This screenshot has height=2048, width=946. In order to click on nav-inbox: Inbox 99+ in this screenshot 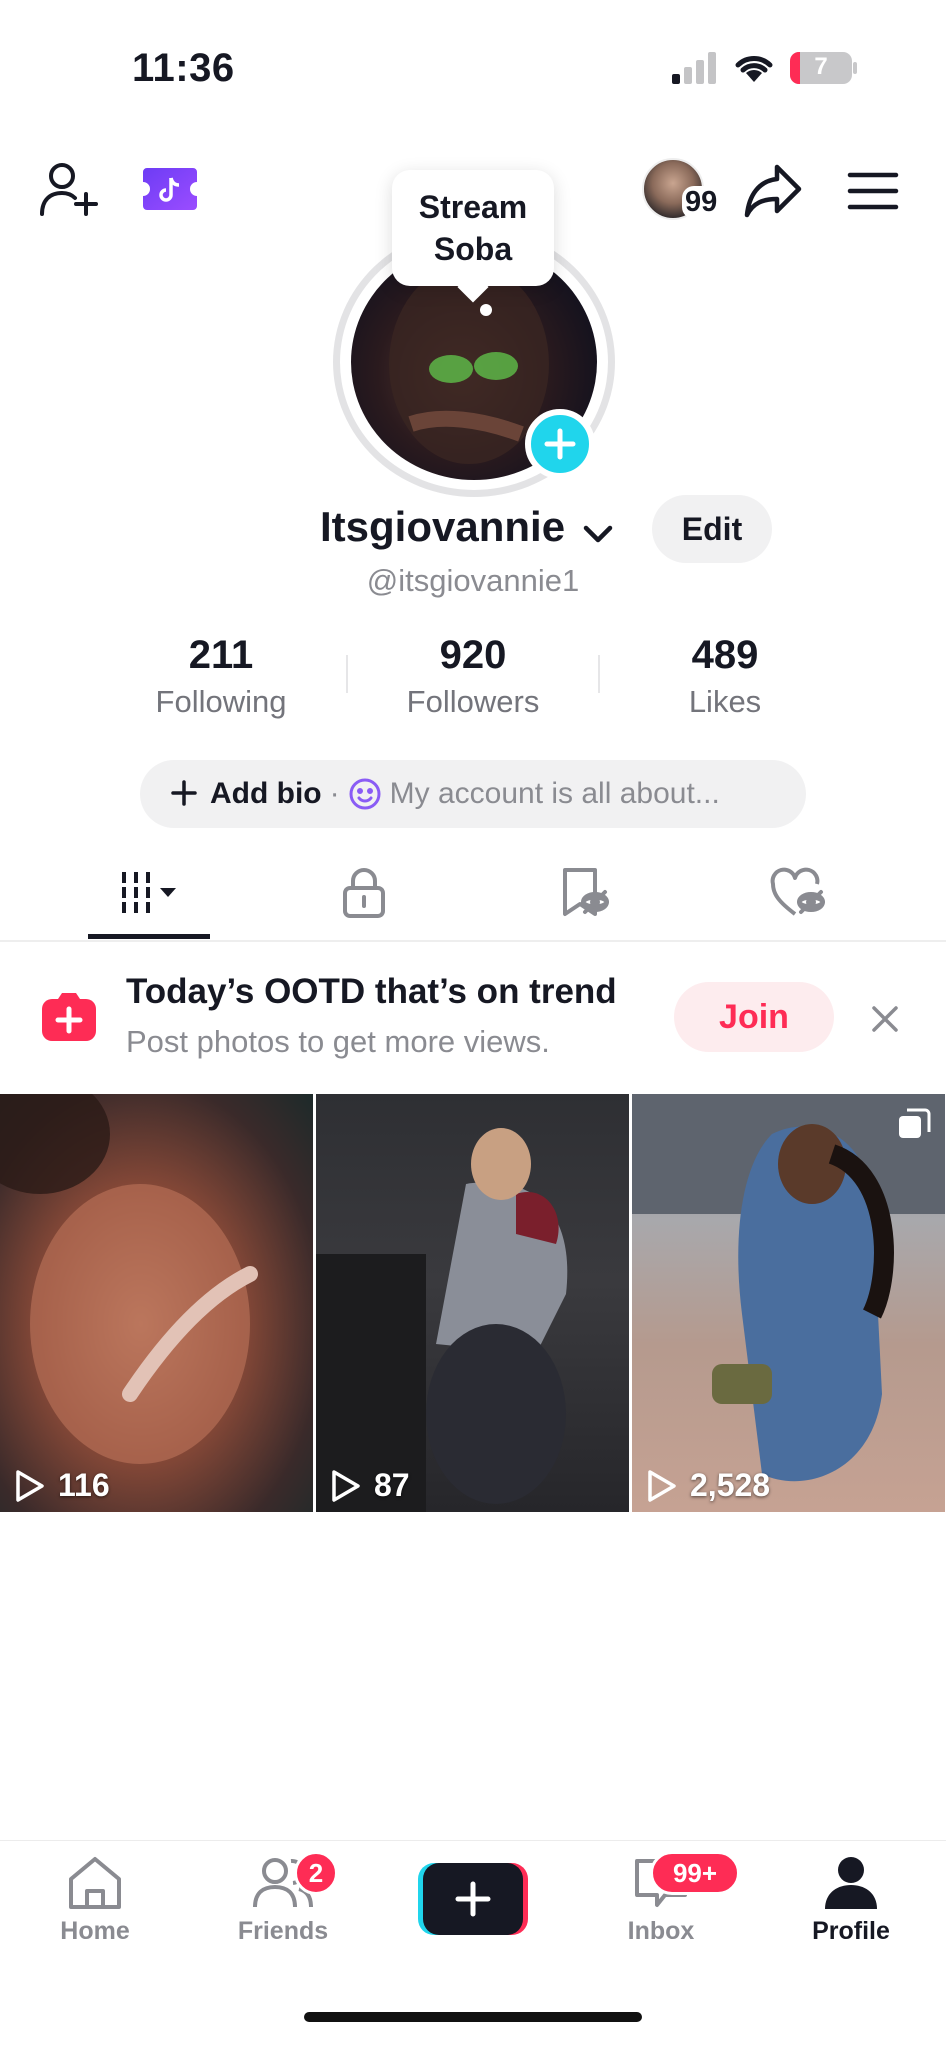, I will do `click(663, 1918)`.